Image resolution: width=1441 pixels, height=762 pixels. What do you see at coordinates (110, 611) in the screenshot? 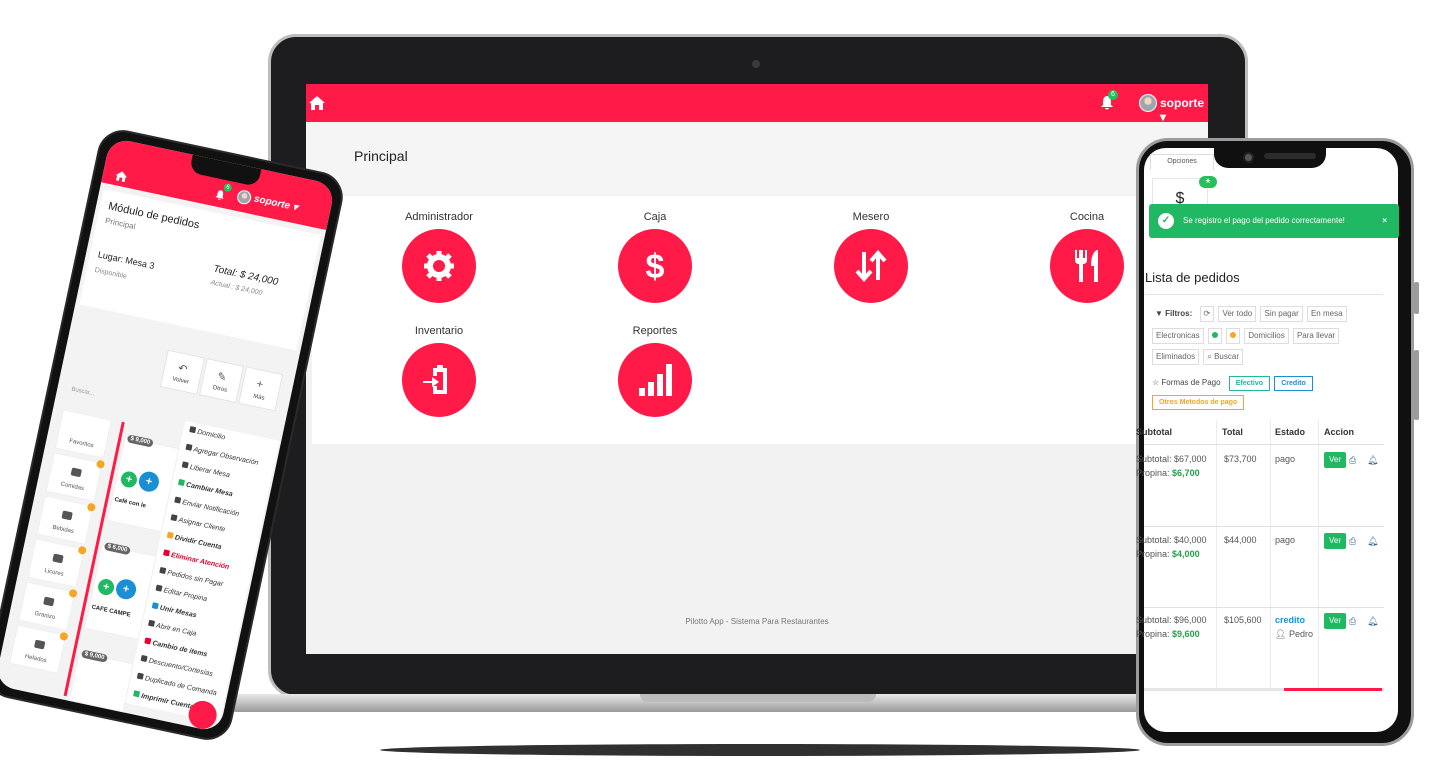
I see `product-name: CAFE CAMPE` at bounding box center [110, 611].